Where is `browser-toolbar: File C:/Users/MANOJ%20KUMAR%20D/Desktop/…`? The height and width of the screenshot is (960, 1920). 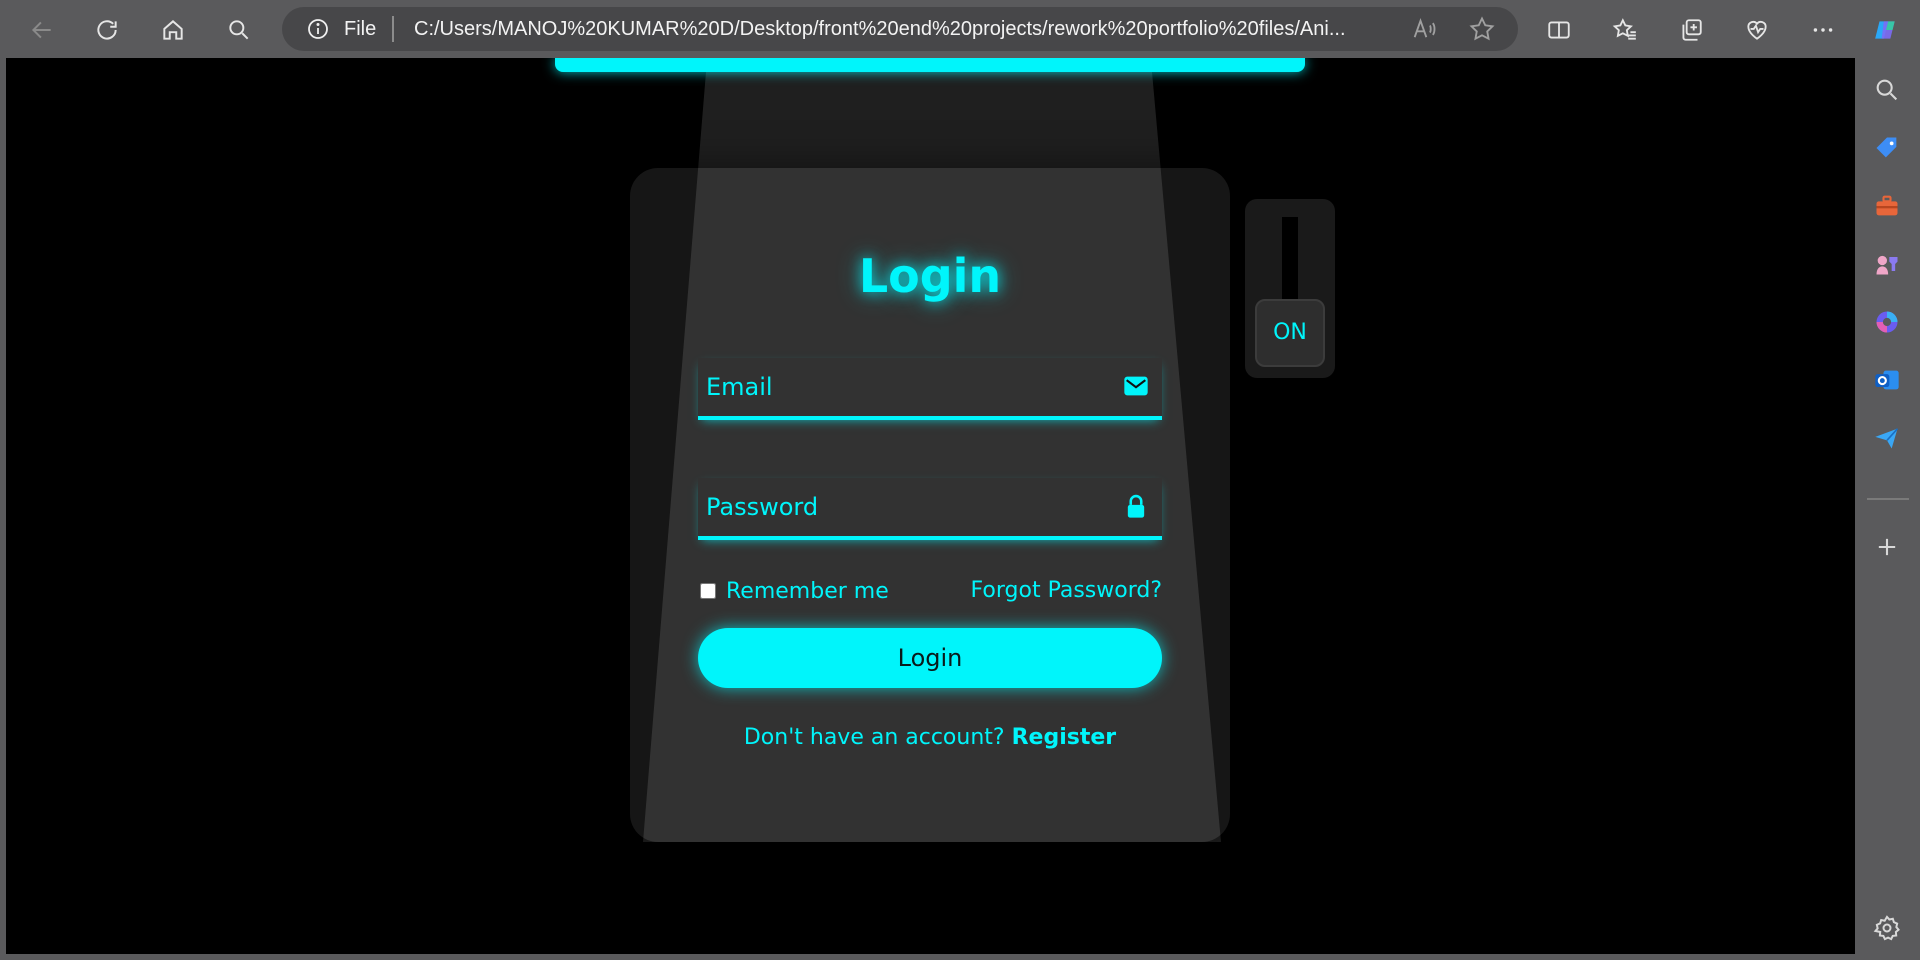
browser-toolbar: File C:/Users/MANOJ%20KUMAR%20D/Desktop/… is located at coordinates (960, 29).